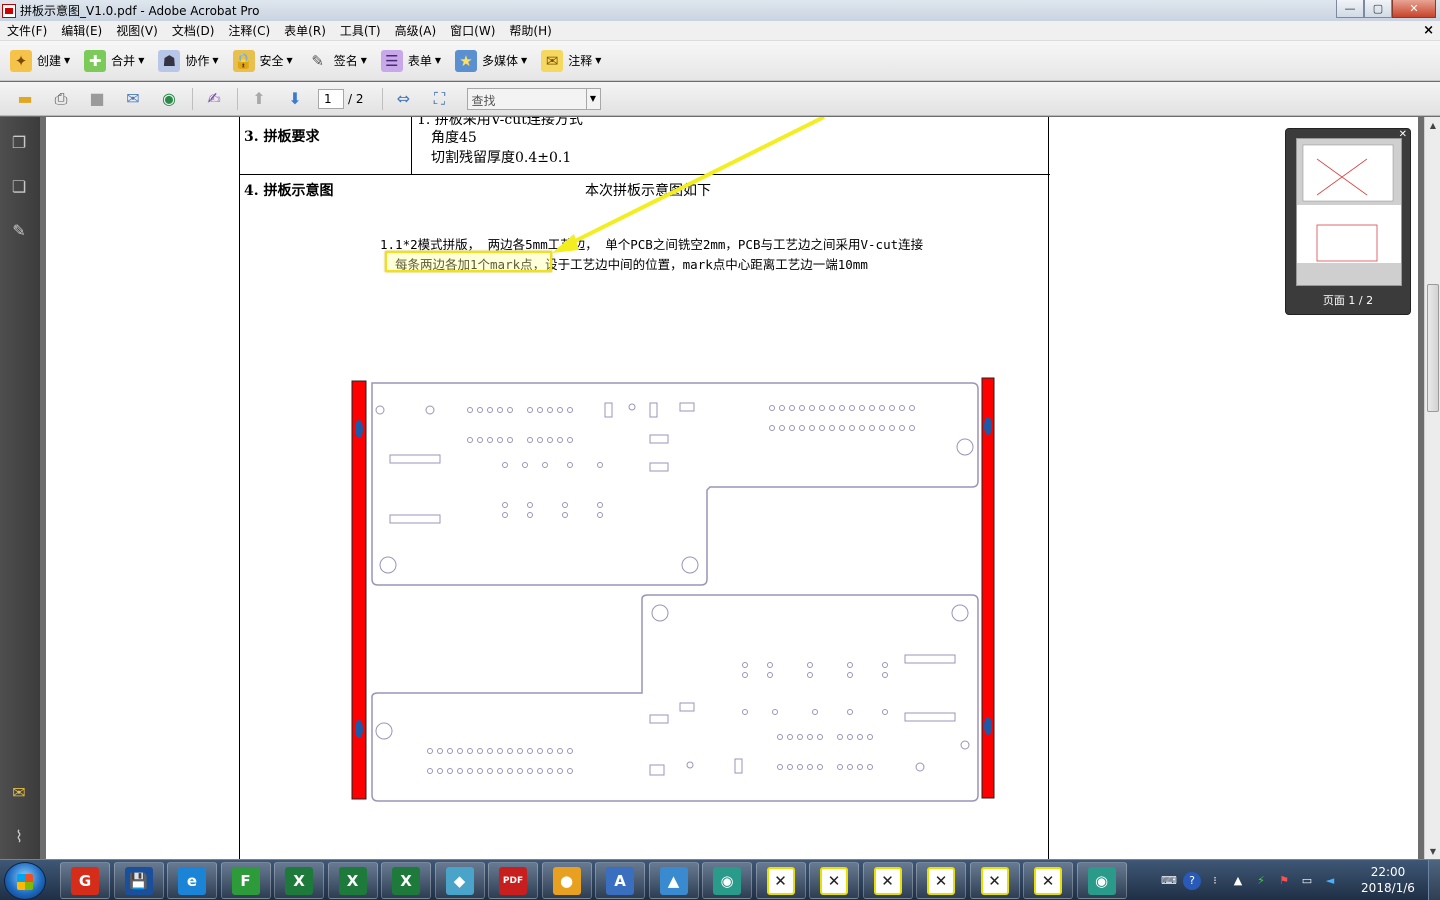 This screenshot has width=1440, height=900. What do you see at coordinates (295, 99) in the screenshot?
I see `next-page-button: ⬇` at bounding box center [295, 99].